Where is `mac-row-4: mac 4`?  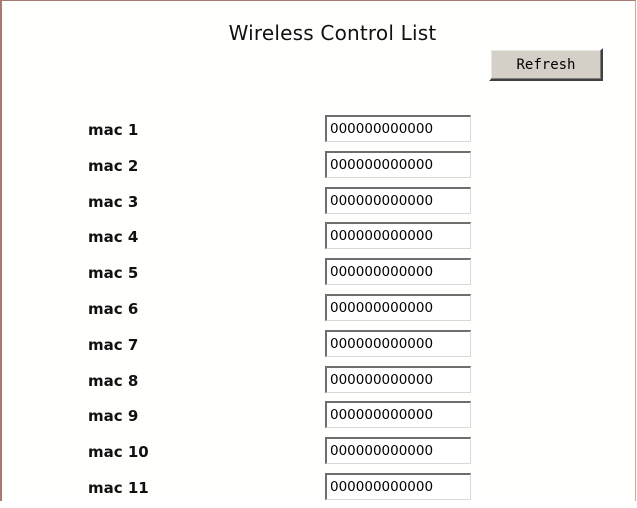 mac-row-4: mac 4 is located at coordinates (319, 239).